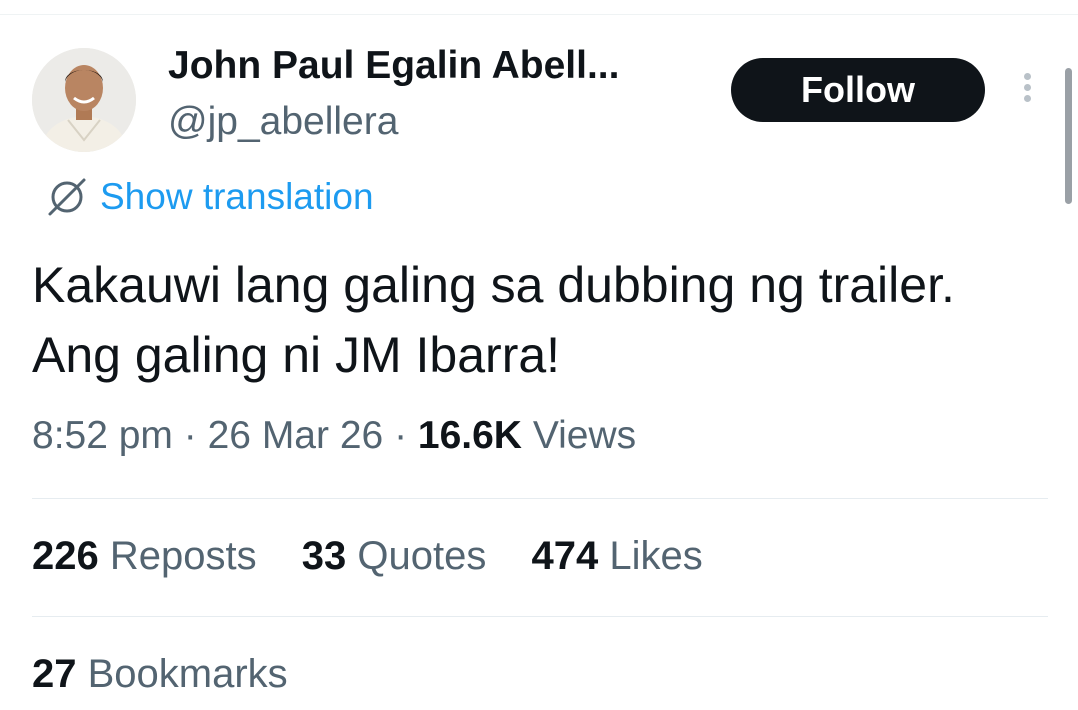 The image size is (1078, 710). Describe the element at coordinates (469, 435) in the screenshot. I see `views-count: 16.6K` at that location.